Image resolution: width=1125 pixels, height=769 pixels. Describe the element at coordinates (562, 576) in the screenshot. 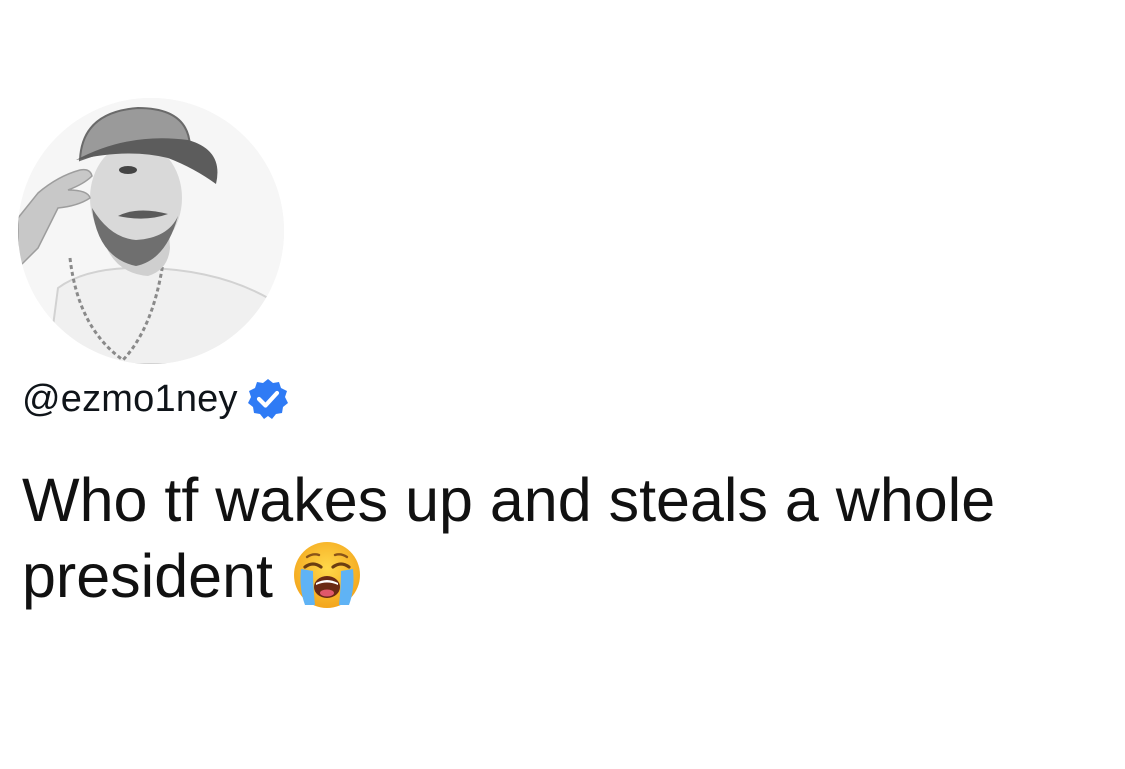

I see `post-text-line-2: president` at that location.